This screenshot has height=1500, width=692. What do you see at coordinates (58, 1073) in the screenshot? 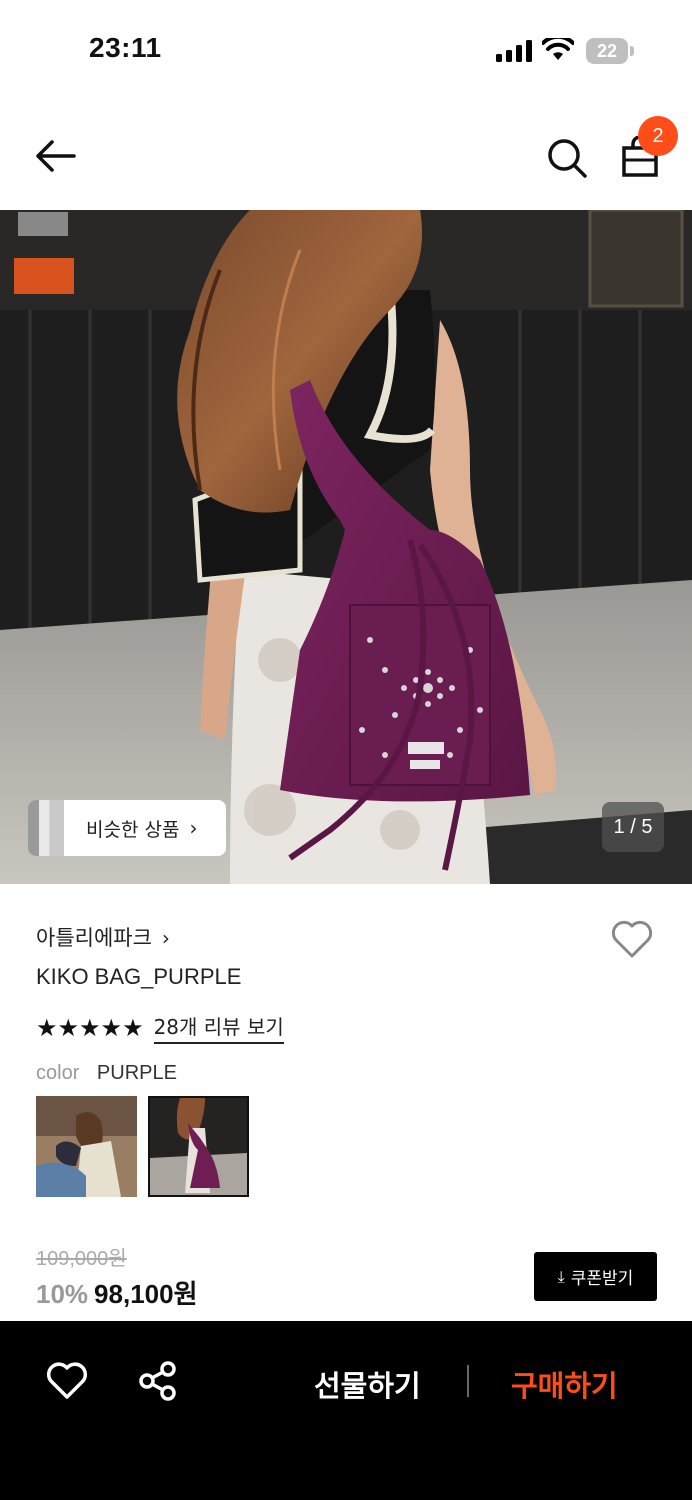
I see `option-label: color` at bounding box center [58, 1073].